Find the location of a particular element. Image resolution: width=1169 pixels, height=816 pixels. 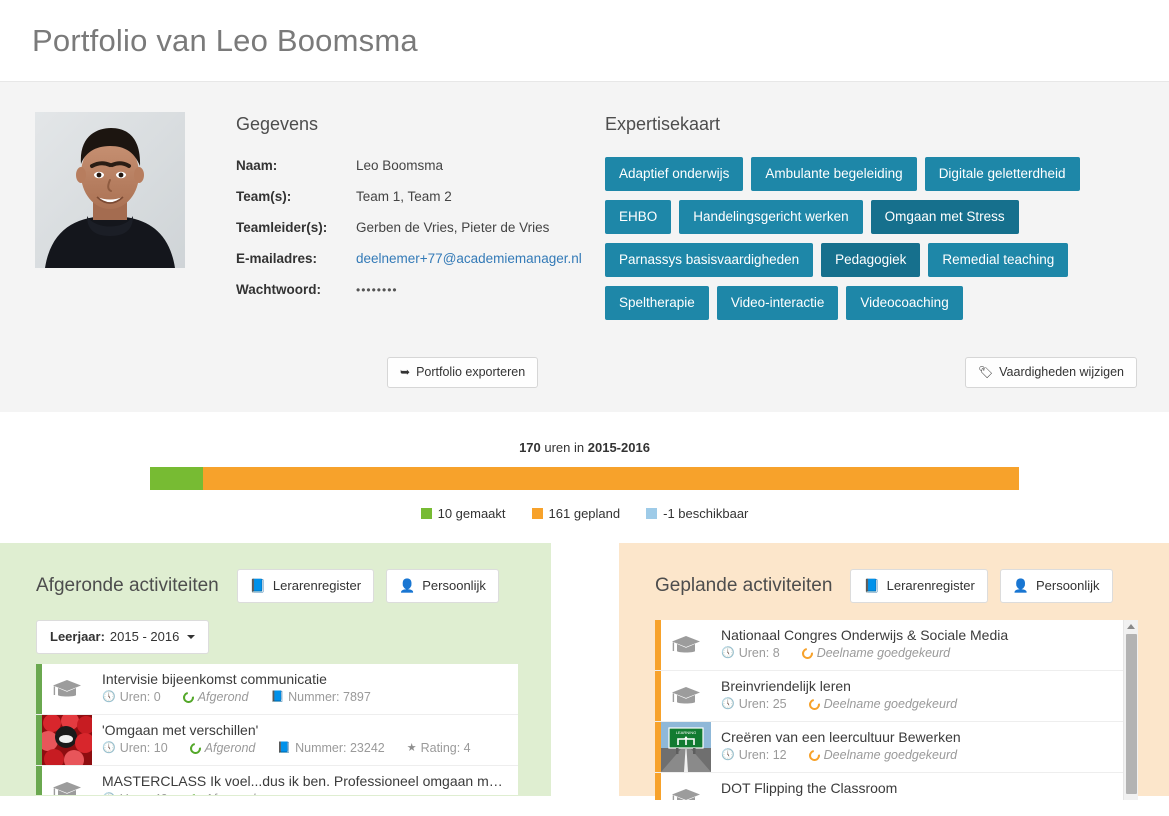

field-wachtwoord-label: Wachtwoord: is located at coordinates (278, 289).